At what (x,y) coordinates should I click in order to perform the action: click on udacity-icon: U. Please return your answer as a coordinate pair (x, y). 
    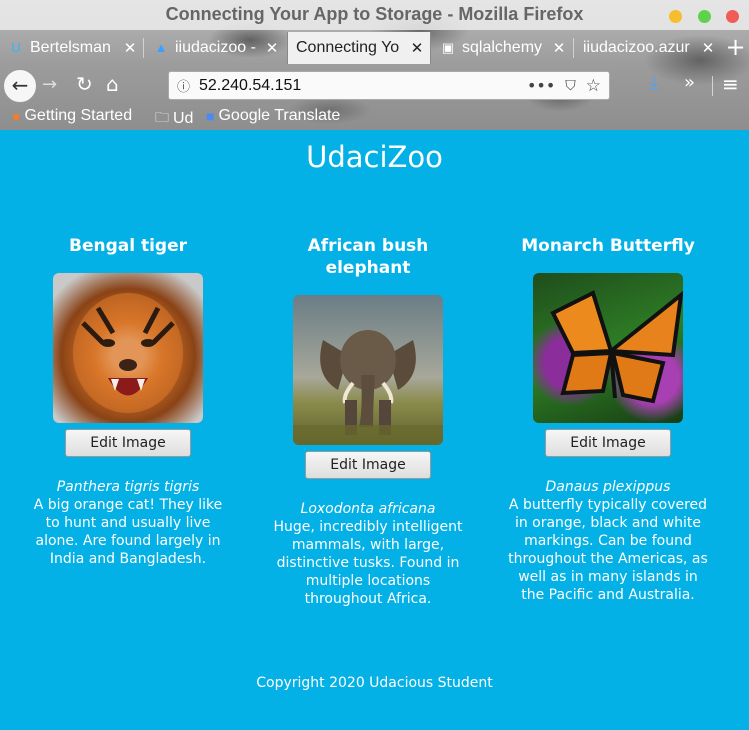
    Looking at the image, I should click on (16, 47).